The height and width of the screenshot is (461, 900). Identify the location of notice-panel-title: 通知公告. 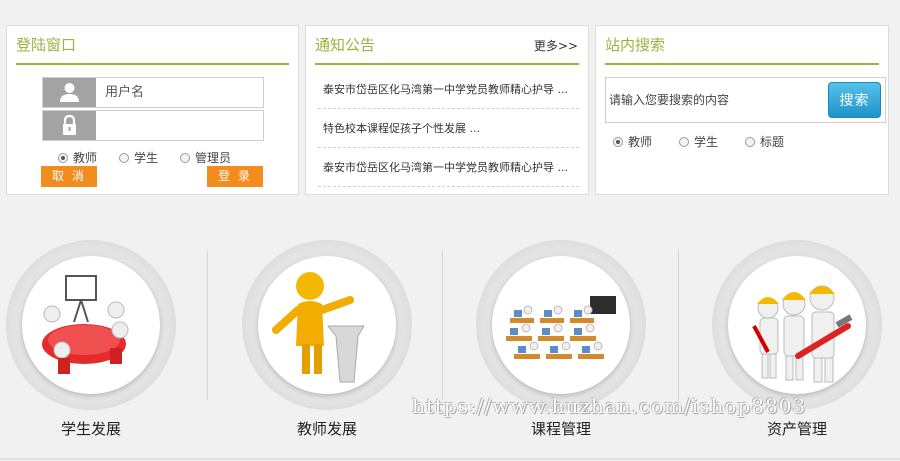
(345, 45).